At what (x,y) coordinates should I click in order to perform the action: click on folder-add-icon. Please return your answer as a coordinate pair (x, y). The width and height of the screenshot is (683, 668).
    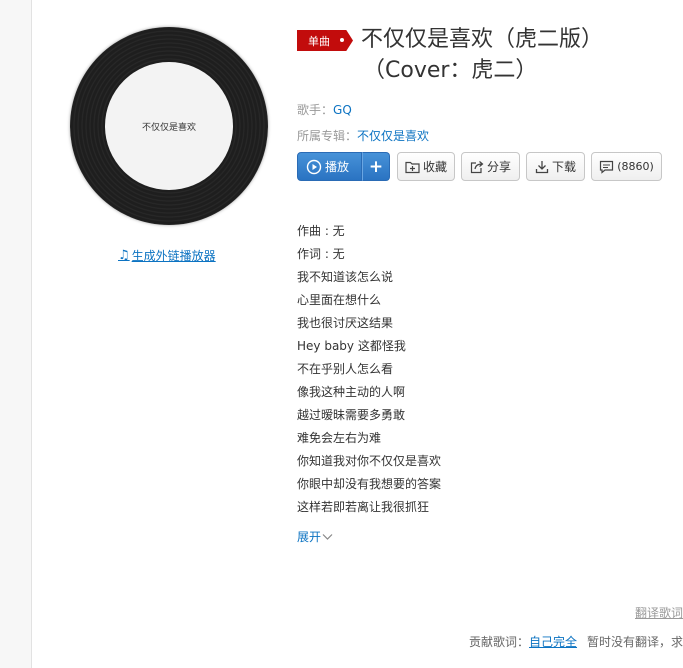
    Looking at the image, I should click on (412, 167).